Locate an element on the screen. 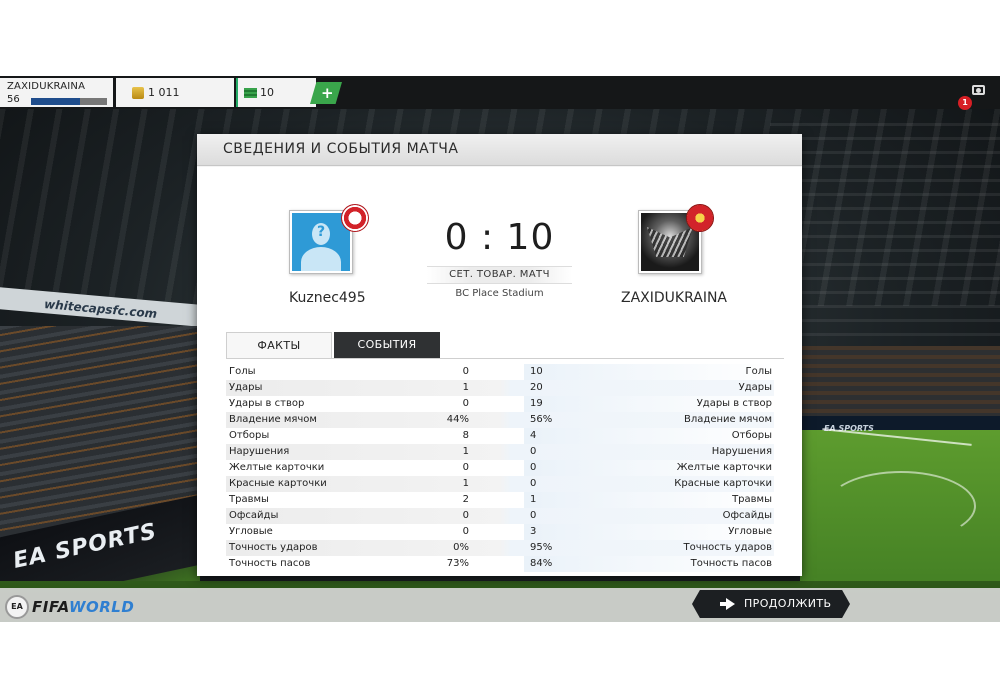  stat-label-home: Отборы is located at coordinates (249, 435).